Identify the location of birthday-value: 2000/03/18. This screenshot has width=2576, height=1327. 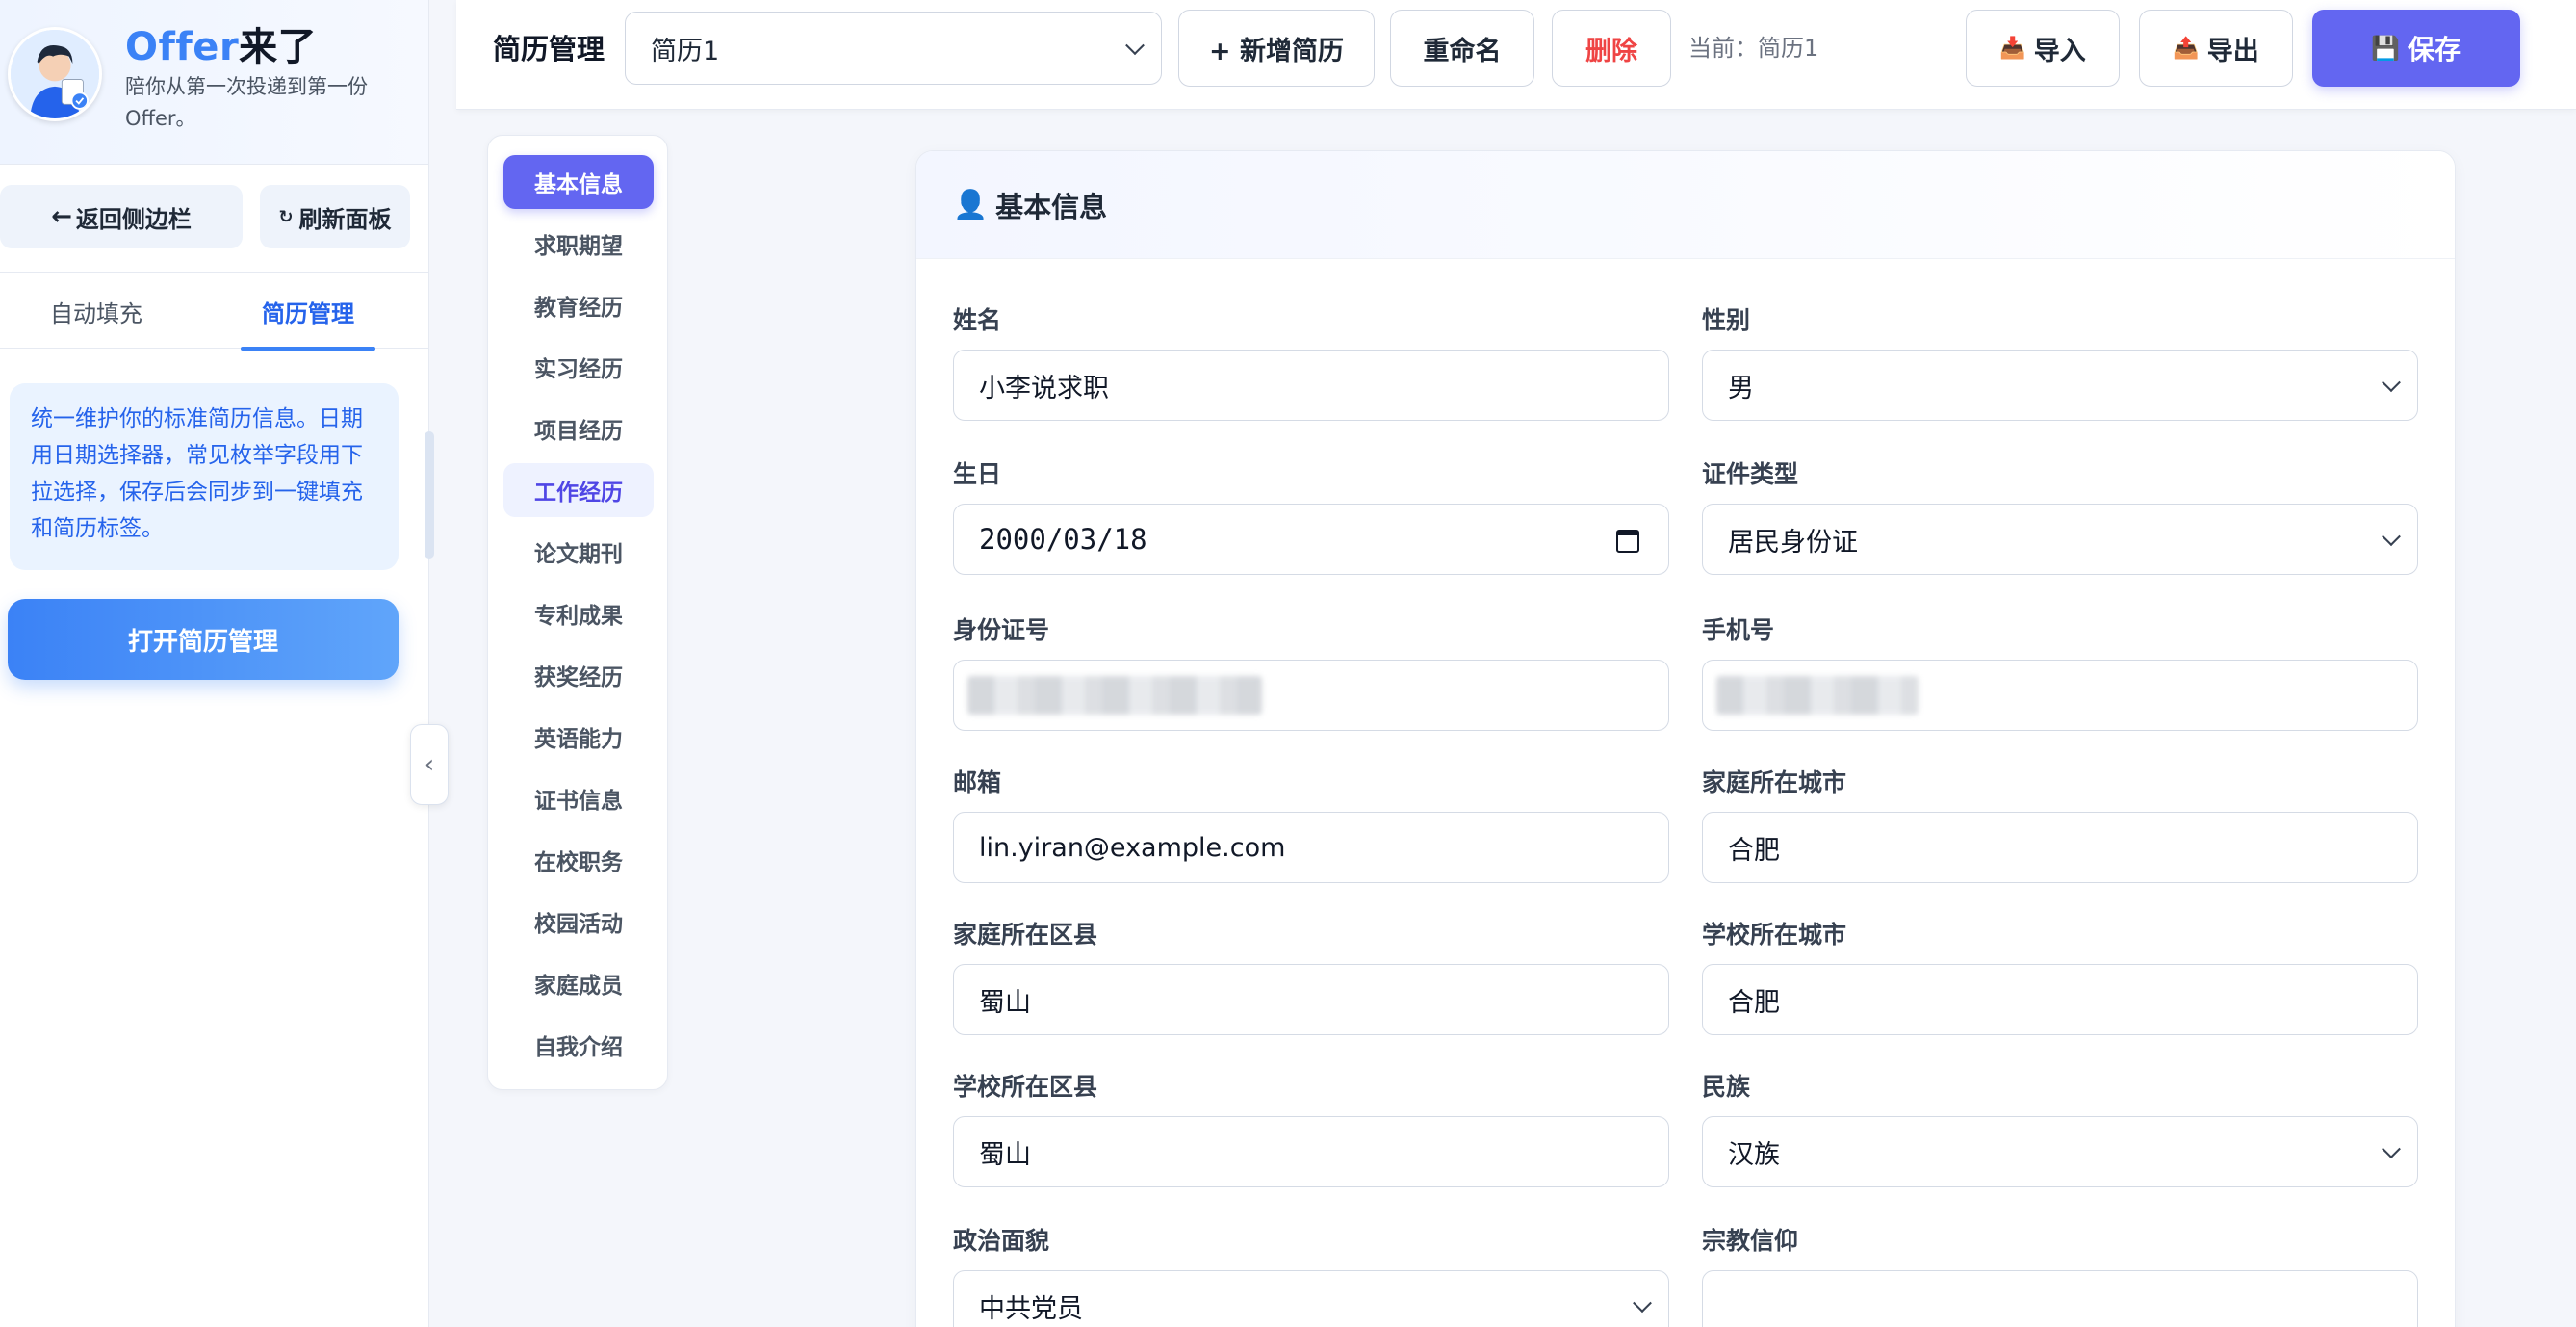
(1063, 539).